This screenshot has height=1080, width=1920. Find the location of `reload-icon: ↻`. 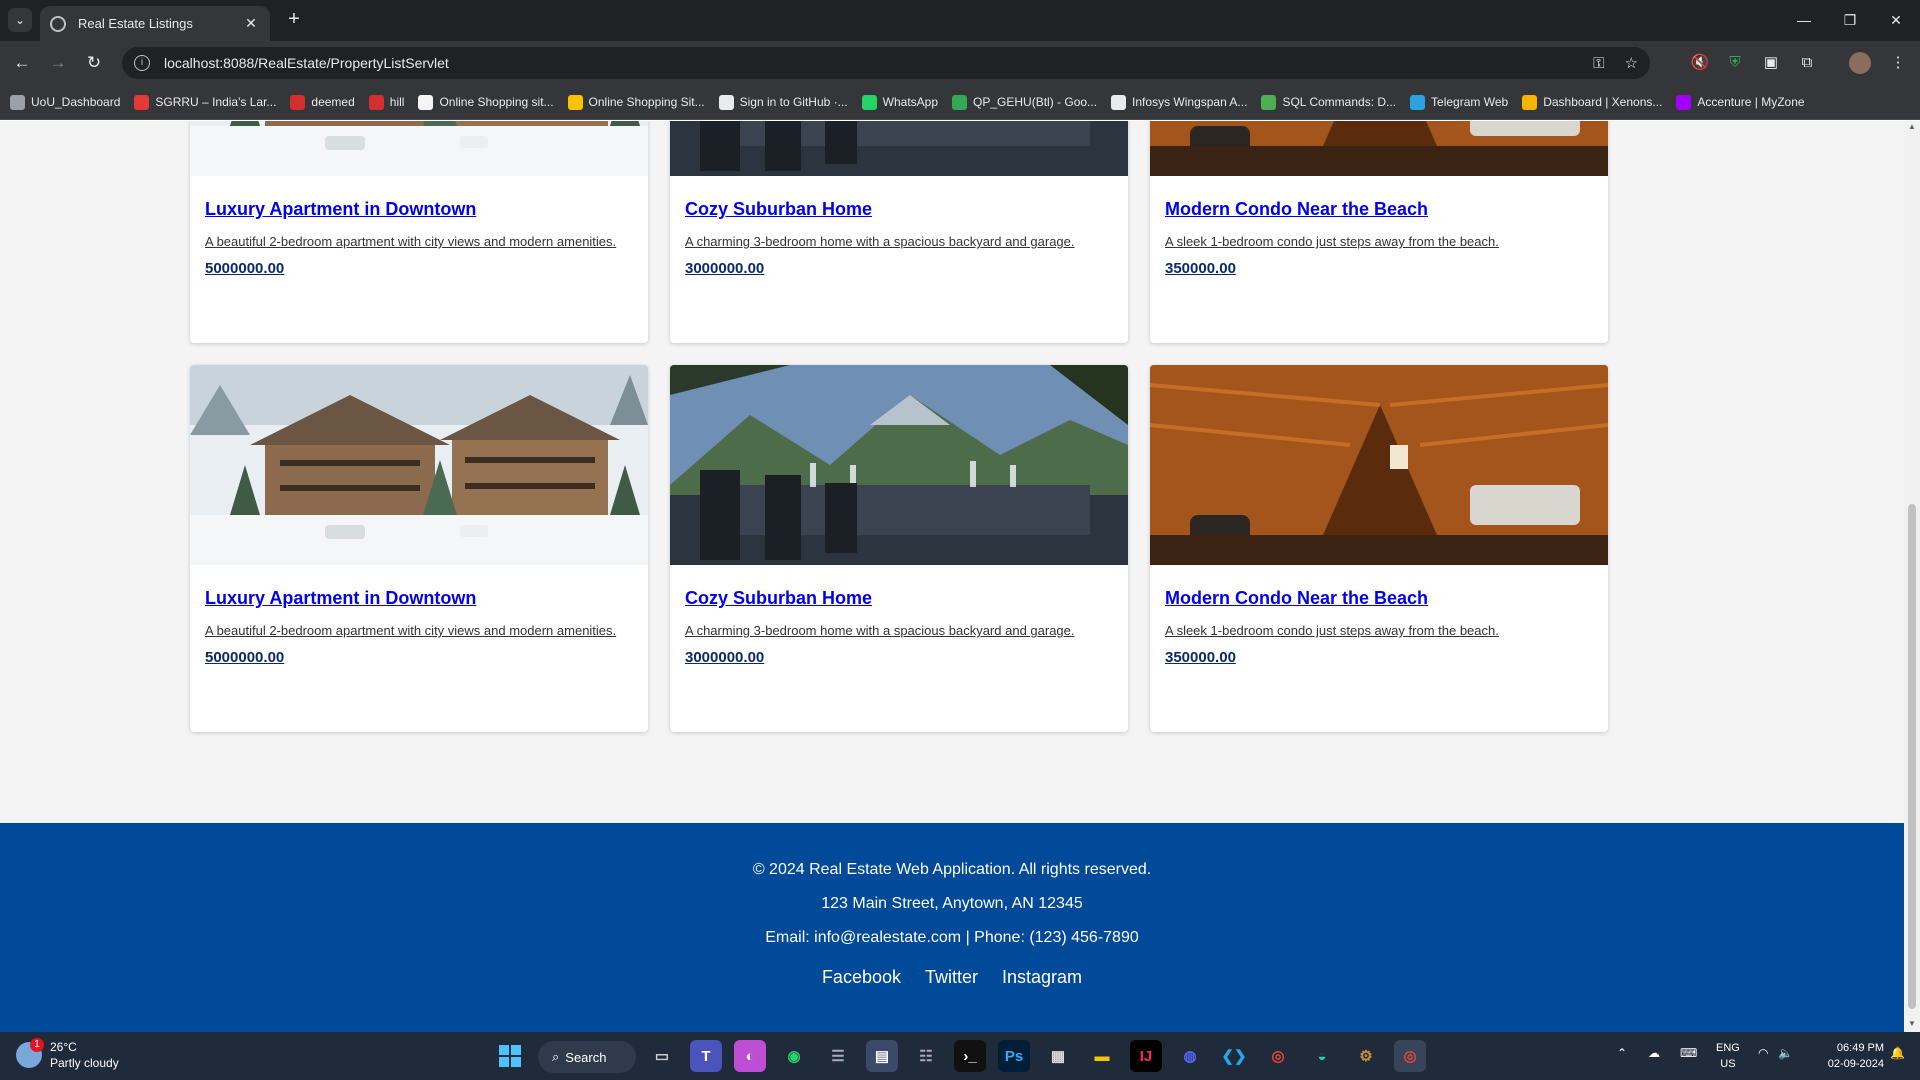

reload-icon: ↻ is located at coordinates (94, 63).